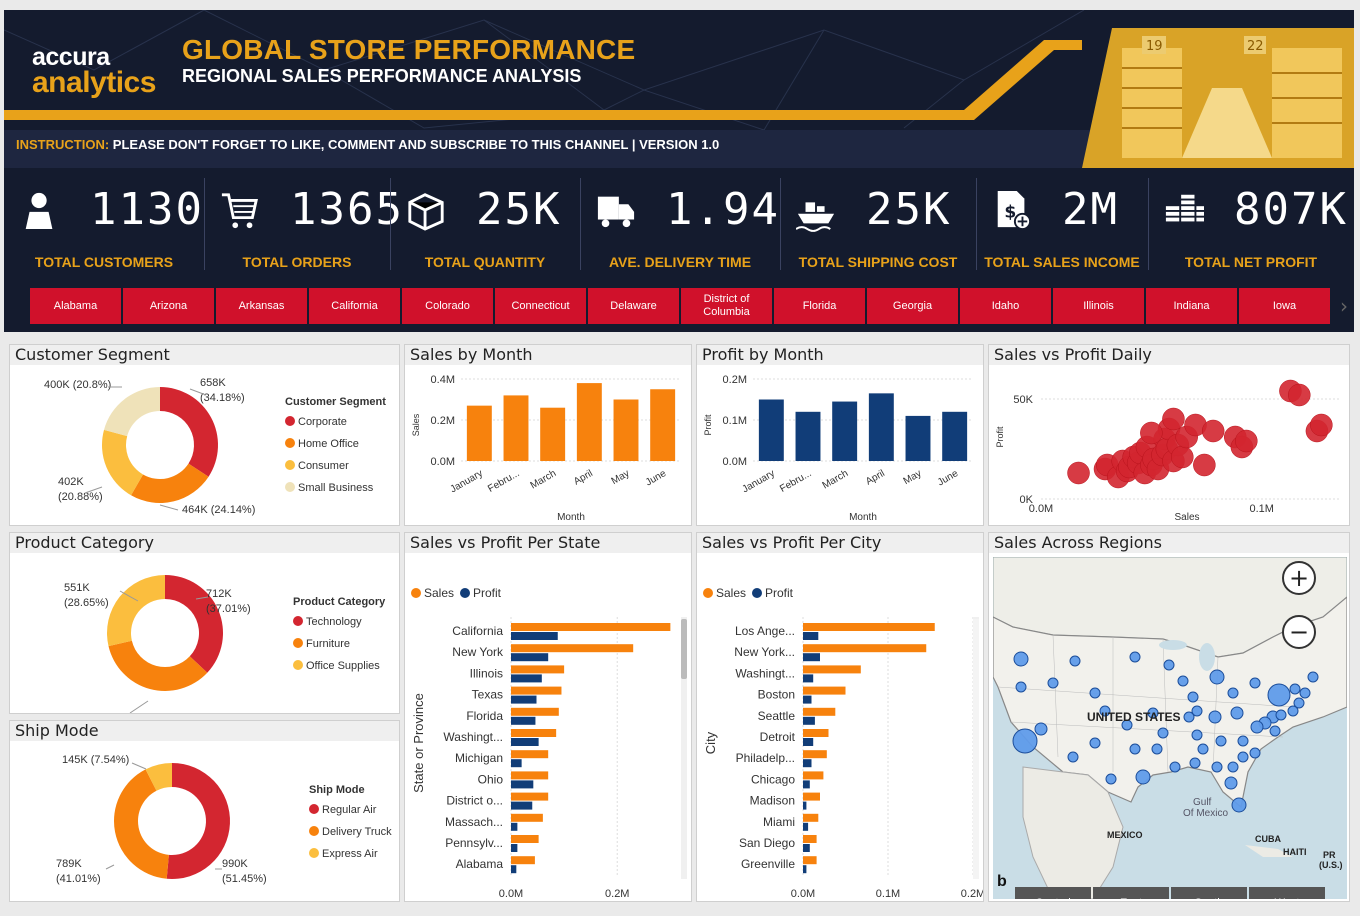  What do you see at coordinates (881, 427) in the screenshot?
I see `bar-april` at bounding box center [881, 427].